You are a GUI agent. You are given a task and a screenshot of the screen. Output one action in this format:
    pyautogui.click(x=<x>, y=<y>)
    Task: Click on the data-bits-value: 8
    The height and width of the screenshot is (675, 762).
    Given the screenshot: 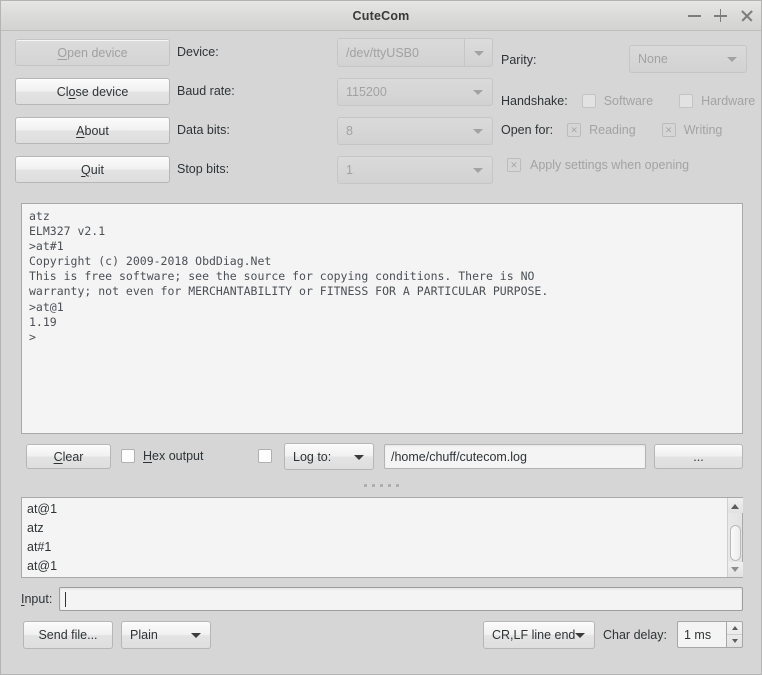 What is the action you would take?
    pyautogui.click(x=349, y=131)
    